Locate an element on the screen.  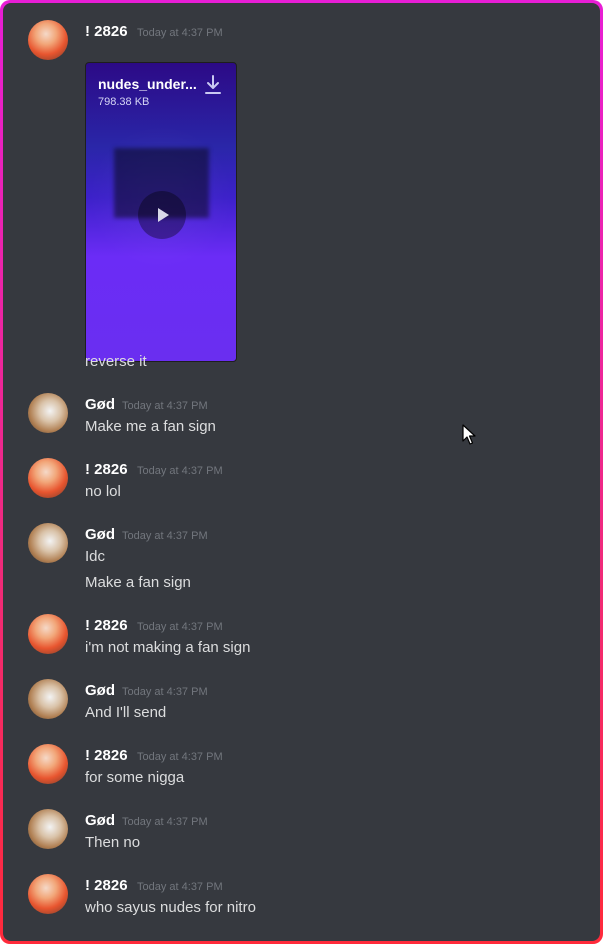
message-text: Make a fan sign is located at coordinates (138, 582).